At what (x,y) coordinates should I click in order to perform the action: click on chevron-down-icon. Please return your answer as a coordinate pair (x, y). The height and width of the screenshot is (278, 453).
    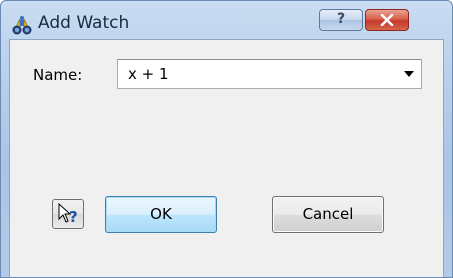
    Looking at the image, I should click on (409, 74).